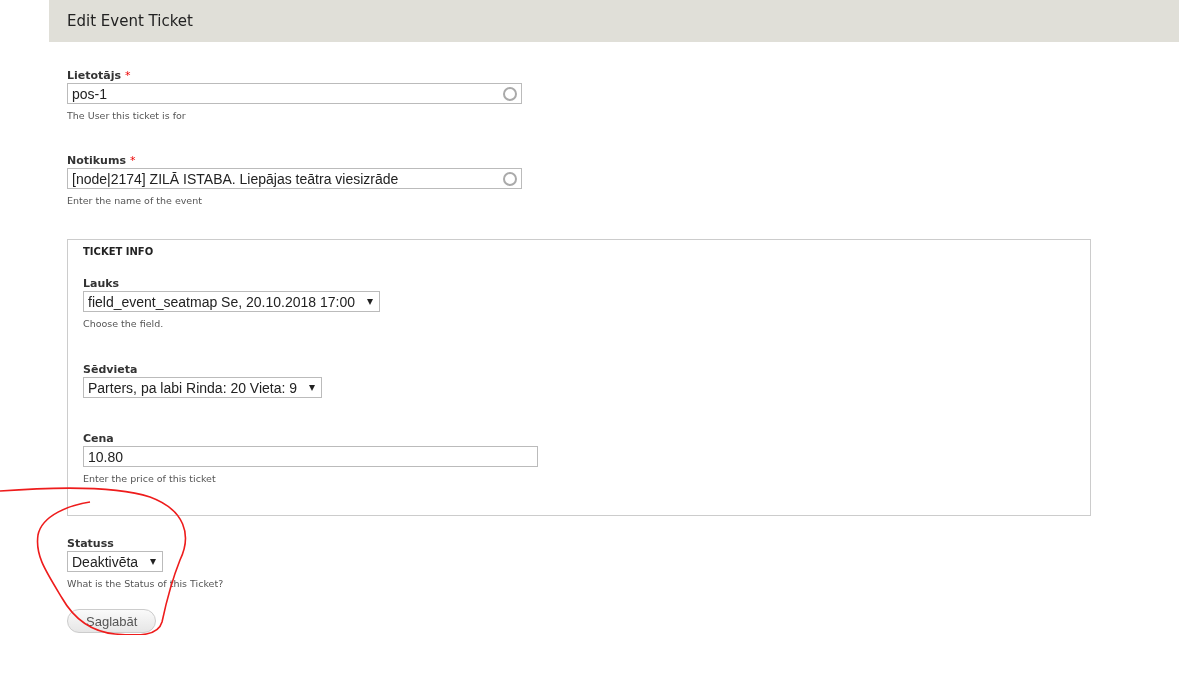 This screenshot has height=695, width=1179. Describe the element at coordinates (150, 478) in the screenshot. I see `field-description: Enter the price of this ticket` at that location.